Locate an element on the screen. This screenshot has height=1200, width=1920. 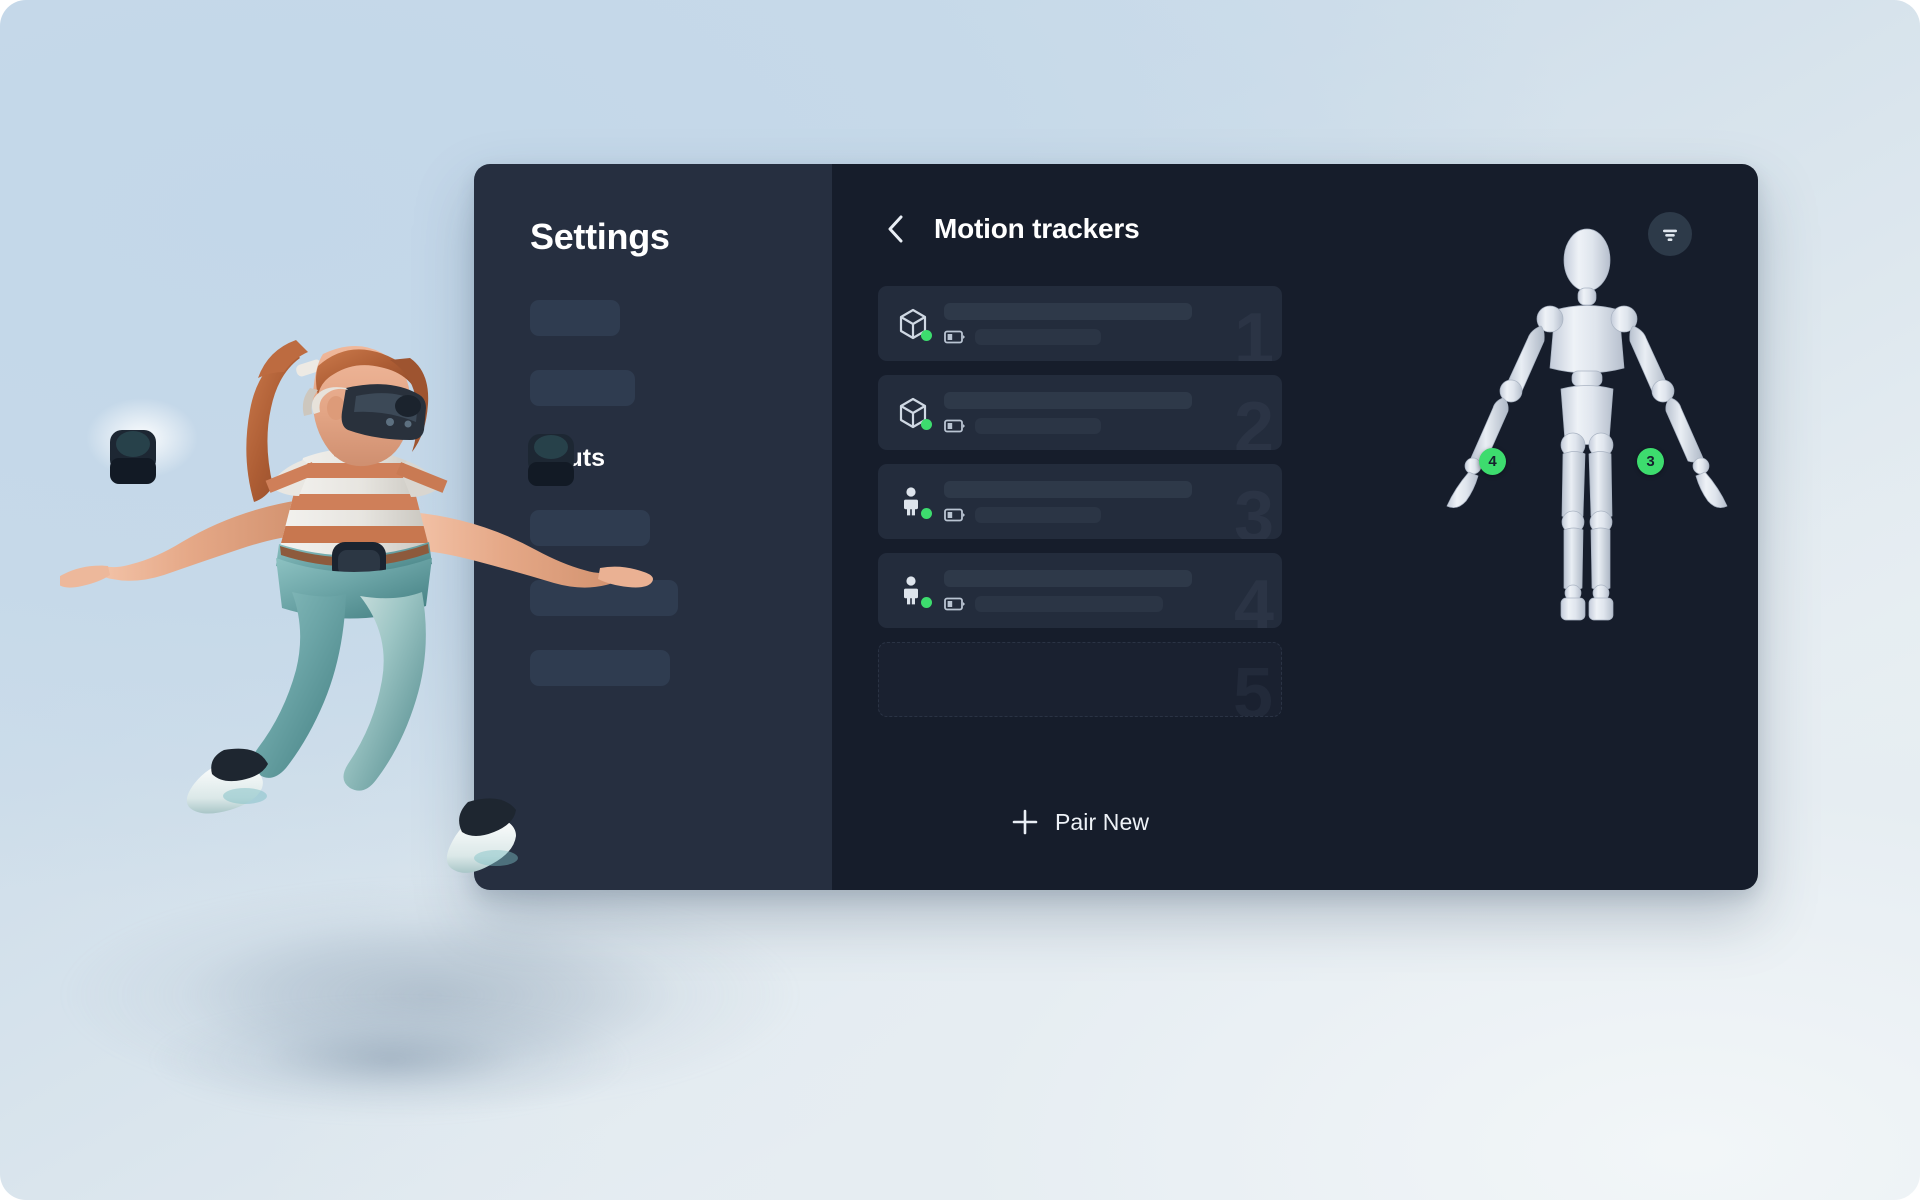
tshirt-stripes is located at coordinates (354, 512).